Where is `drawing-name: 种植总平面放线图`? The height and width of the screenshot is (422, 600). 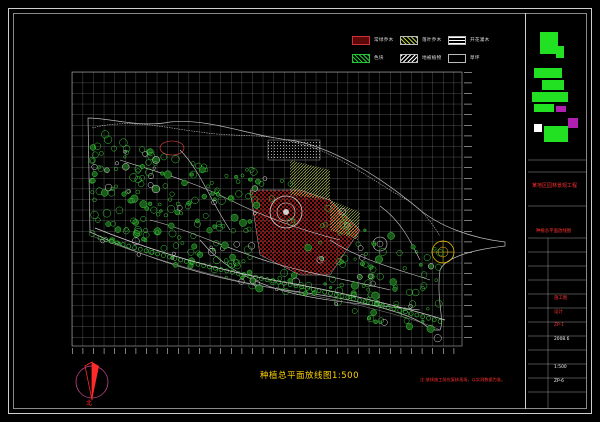
drawing-name: 种植总平面放线图 is located at coordinates (554, 231).